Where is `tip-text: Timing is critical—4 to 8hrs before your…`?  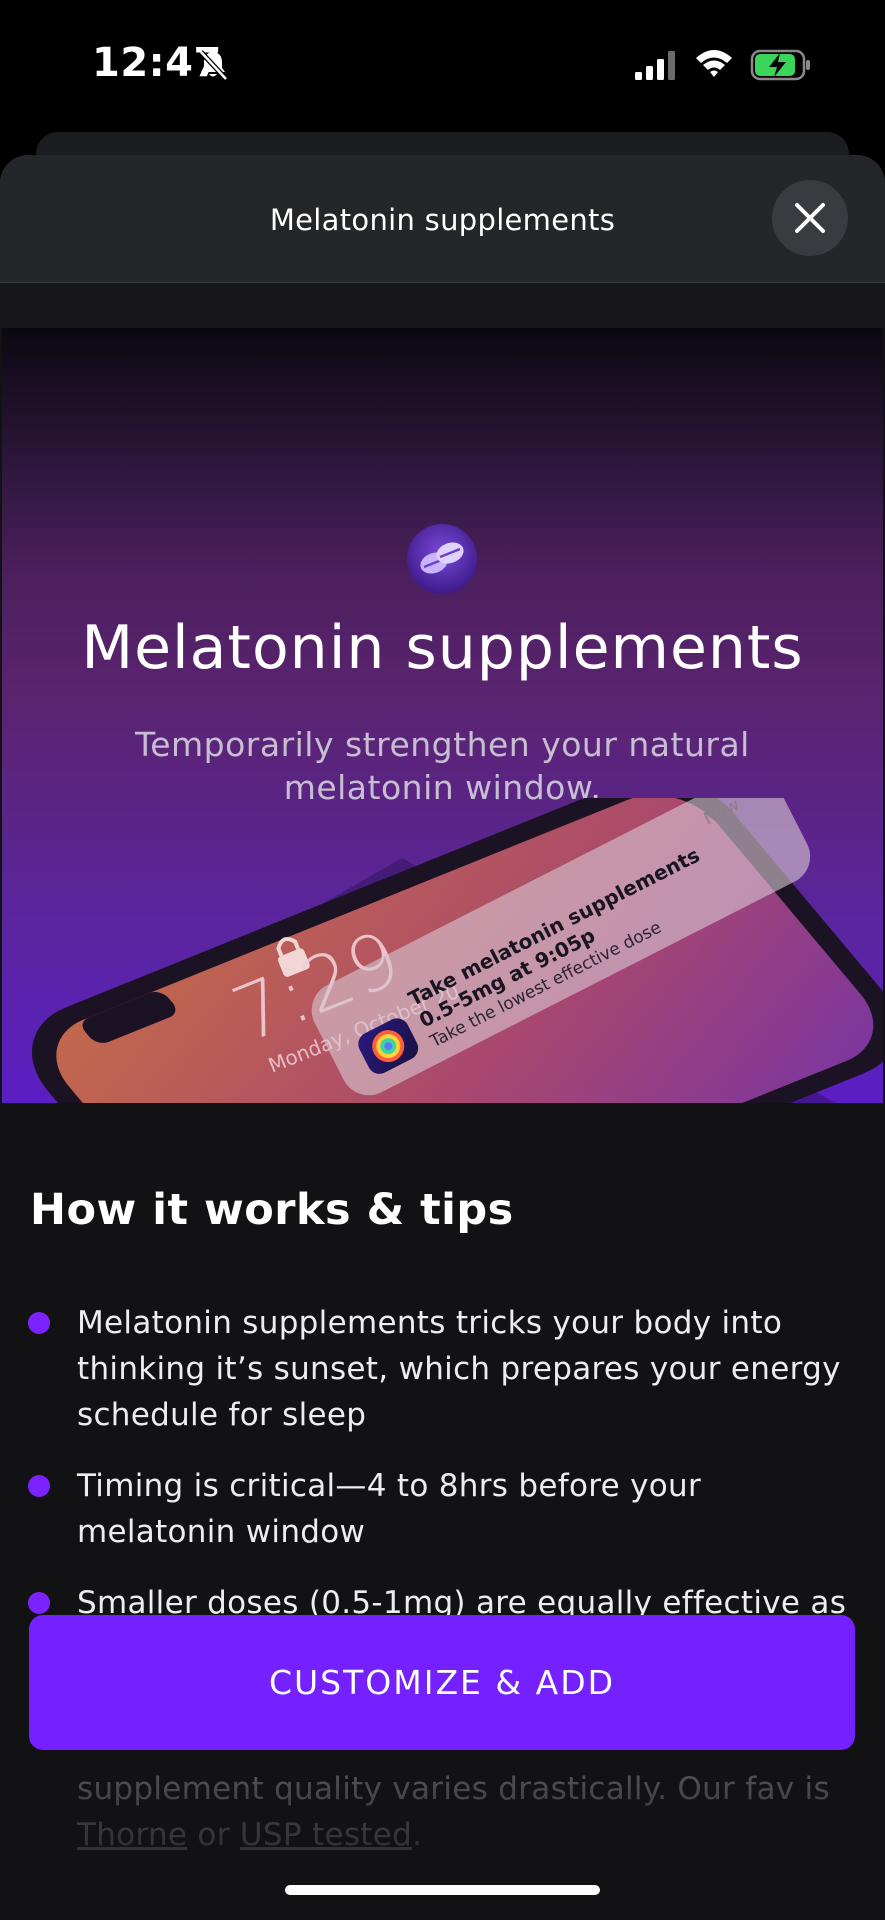
tip-text: Timing is critical—4 to 8hrs before your… is located at coordinates (389, 1509).